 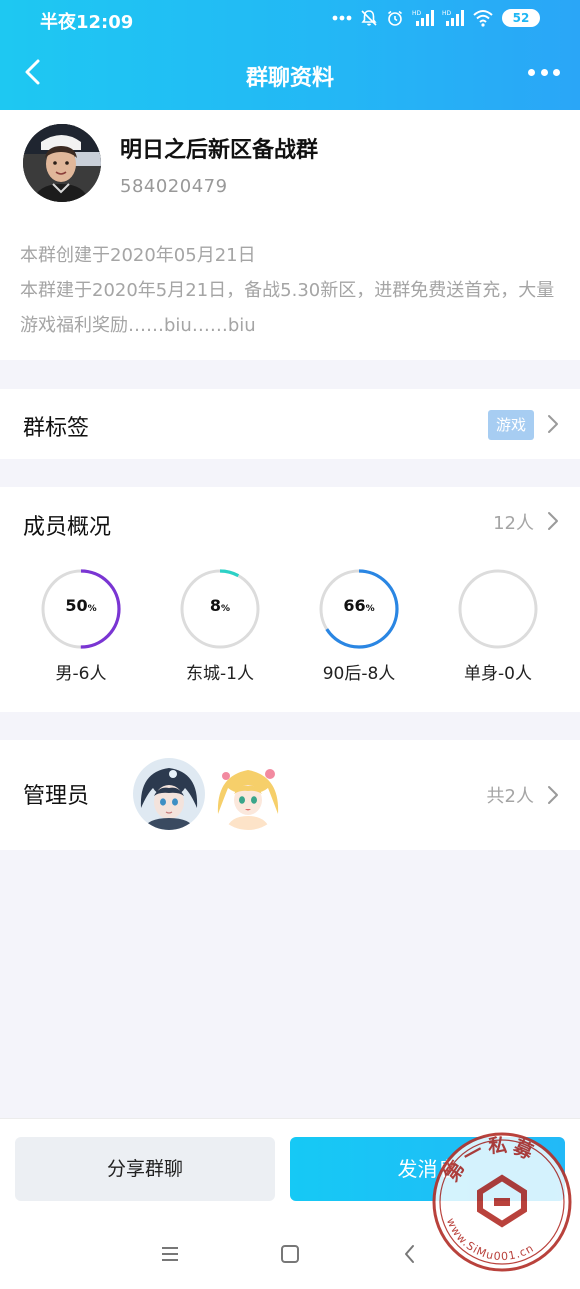 I want to click on battery-indicator: 52, so click(x=521, y=18).